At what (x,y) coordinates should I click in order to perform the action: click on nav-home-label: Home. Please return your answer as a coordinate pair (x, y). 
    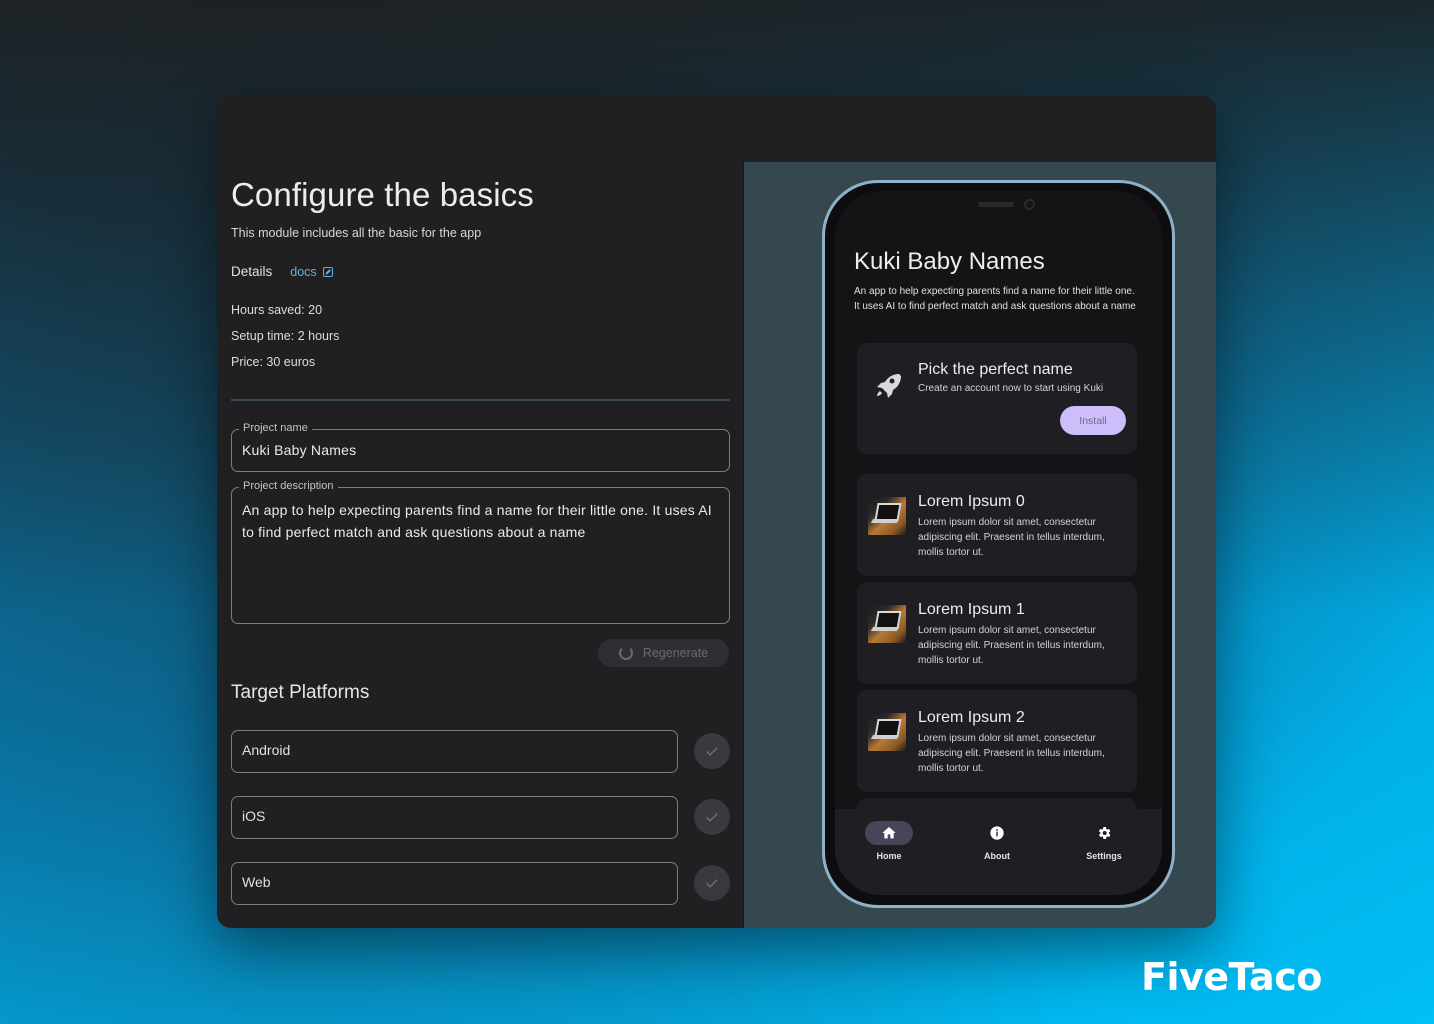
    Looking at the image, I should click on (889, 856).